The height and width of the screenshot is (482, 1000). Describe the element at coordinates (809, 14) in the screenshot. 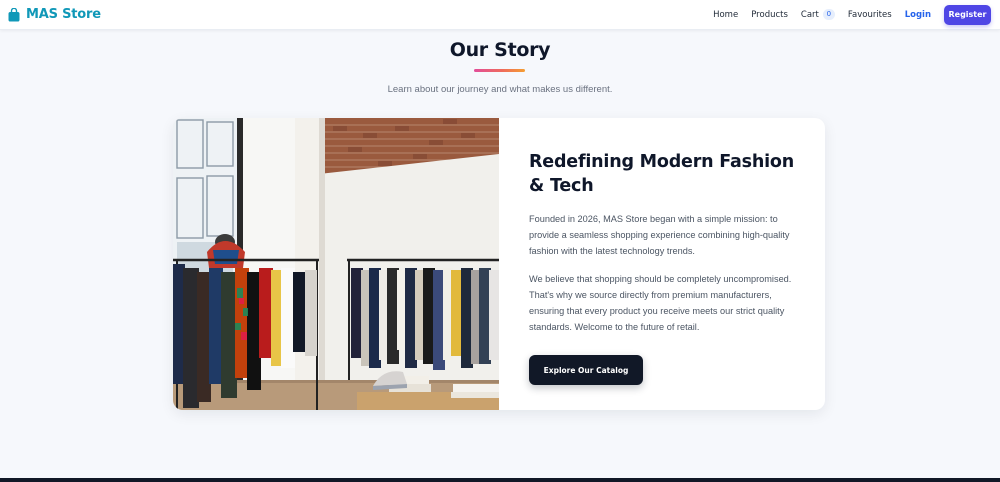

I see `nav-cart-label: Cart` at that location.